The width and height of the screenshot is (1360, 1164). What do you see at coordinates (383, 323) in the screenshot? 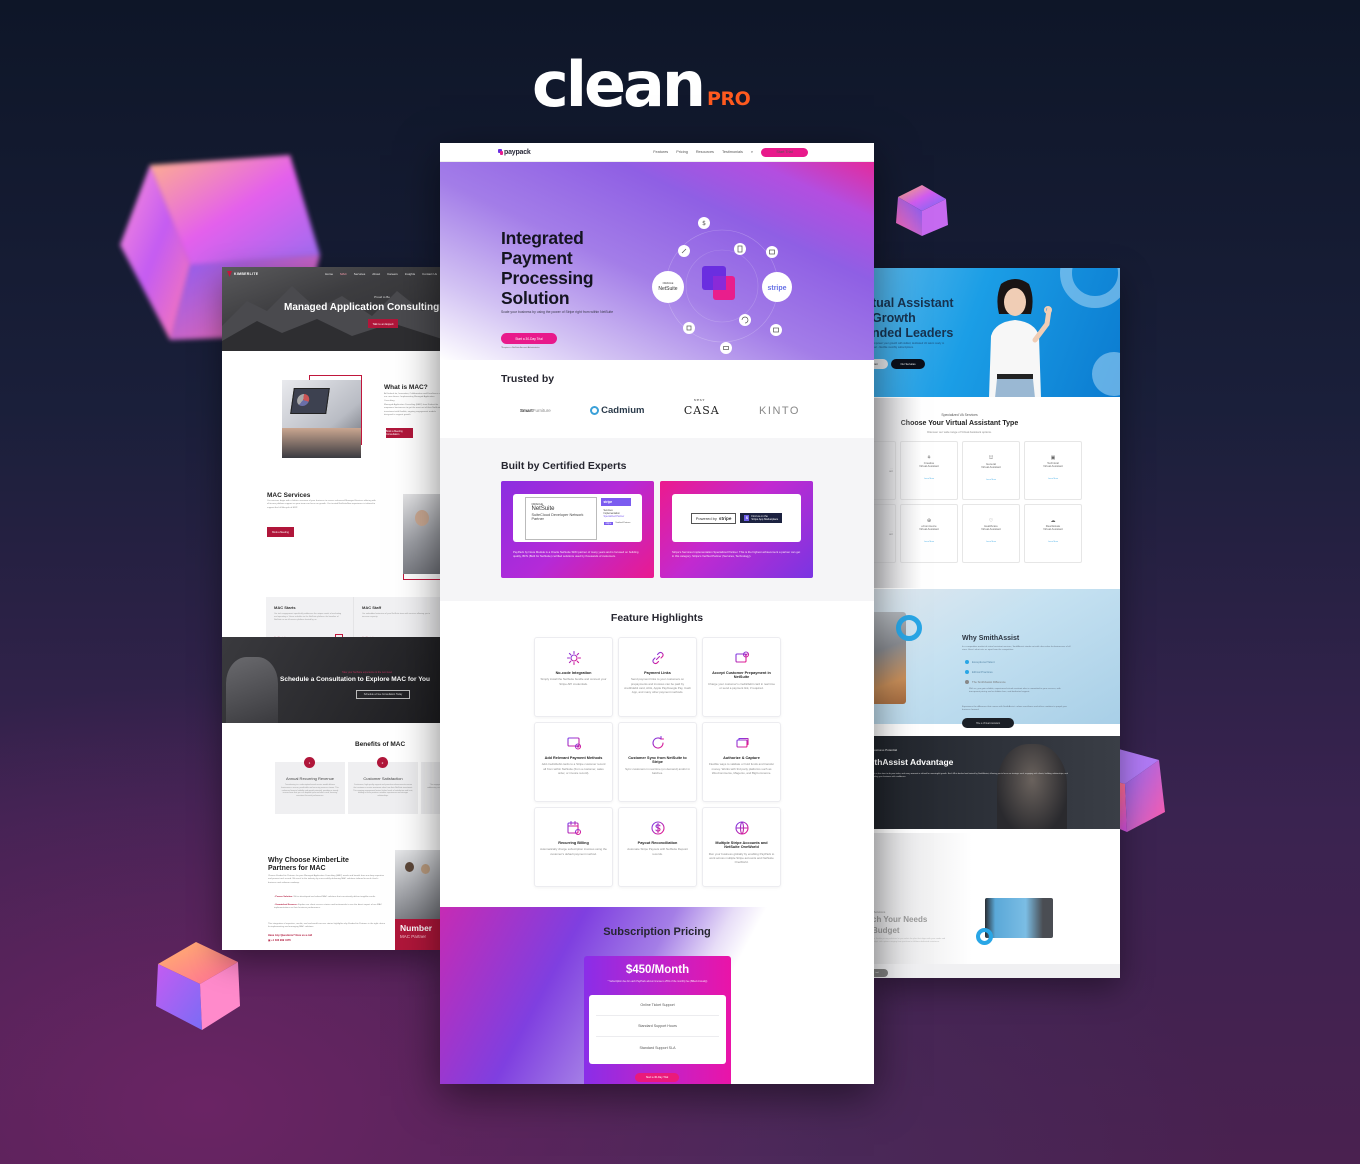
I see `talk-to-expert-button: Talk to an Expert` at bounding box center [383, 323].